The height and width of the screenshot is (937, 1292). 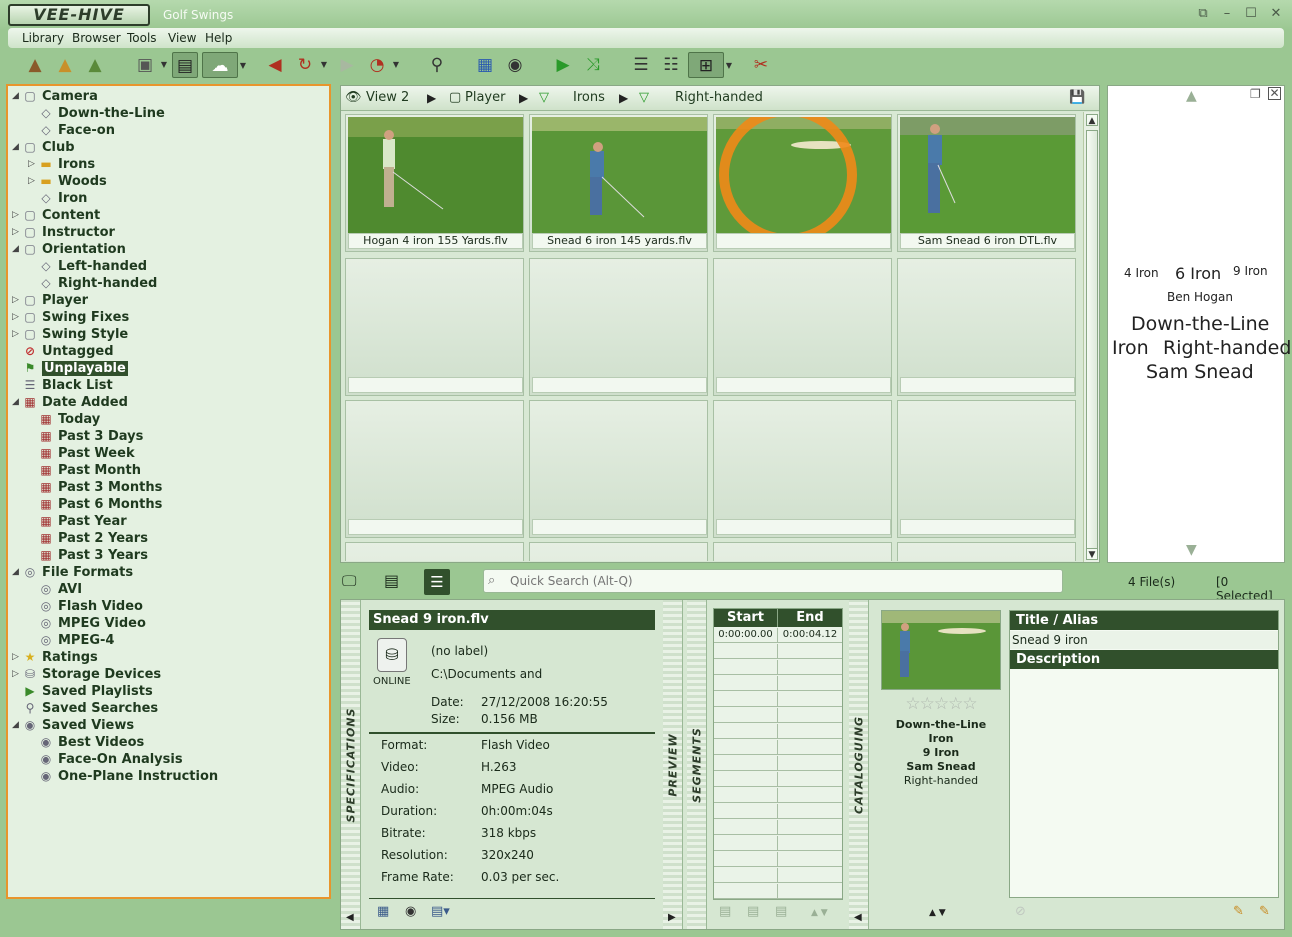 What do you see at coordinates (96, 113) in the screenshot?
I see `tree-item: ◇ Down-the-Line` at bounding box center [96, 113].